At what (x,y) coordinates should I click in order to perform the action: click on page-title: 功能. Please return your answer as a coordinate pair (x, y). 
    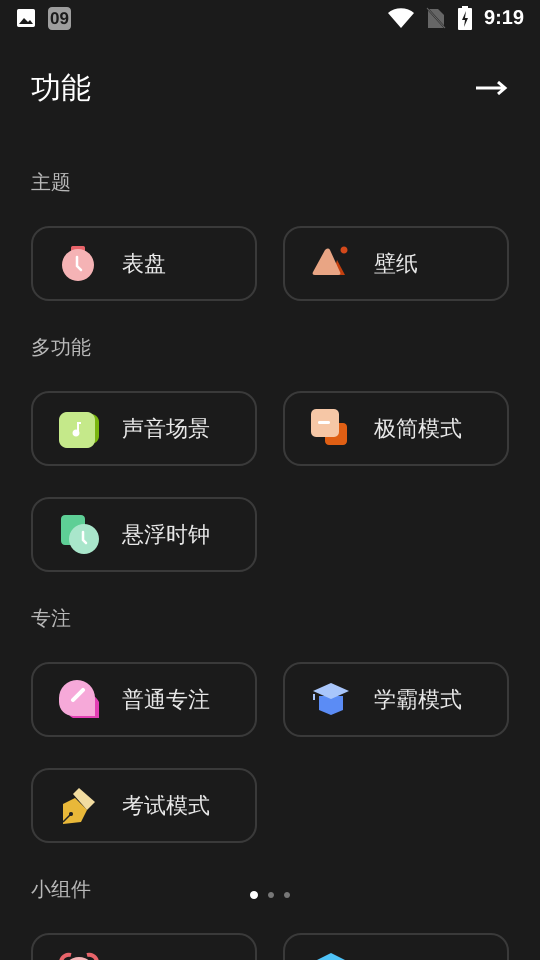
    Looking at the image, I should click on (61, 88).